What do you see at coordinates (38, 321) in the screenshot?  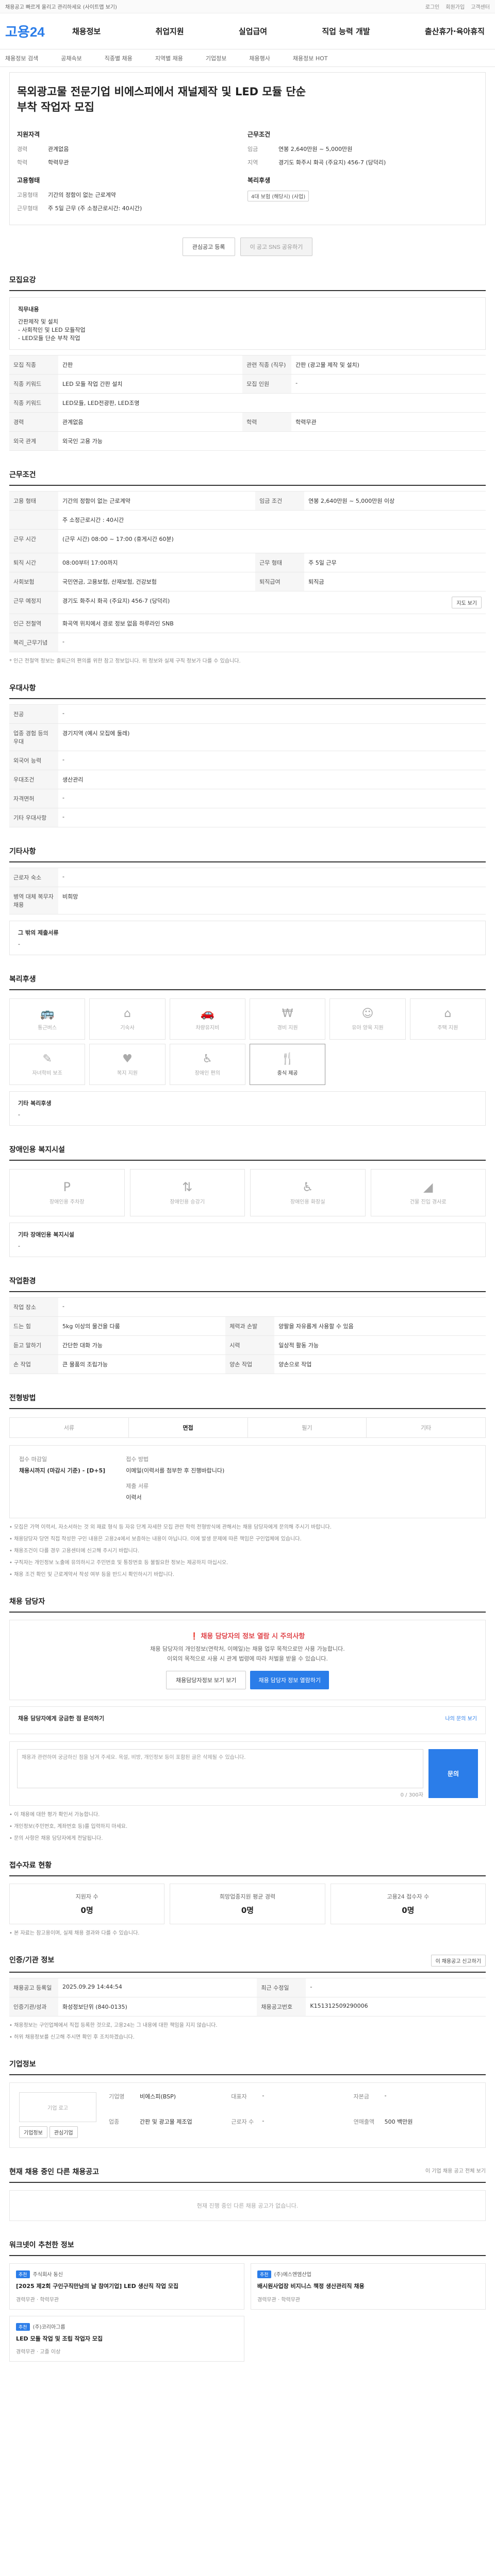 I see `duty-line: 간판제작 및 설치` at bounding box center [38, 321].